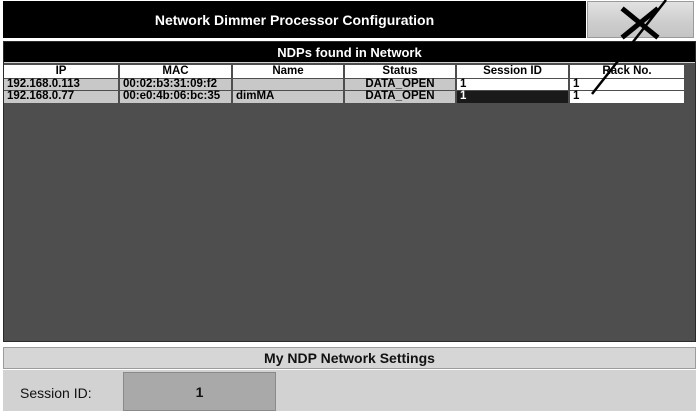 This screenshot has height=411, width=699. I want to click on session-id-field: 1, so click(199, 391).